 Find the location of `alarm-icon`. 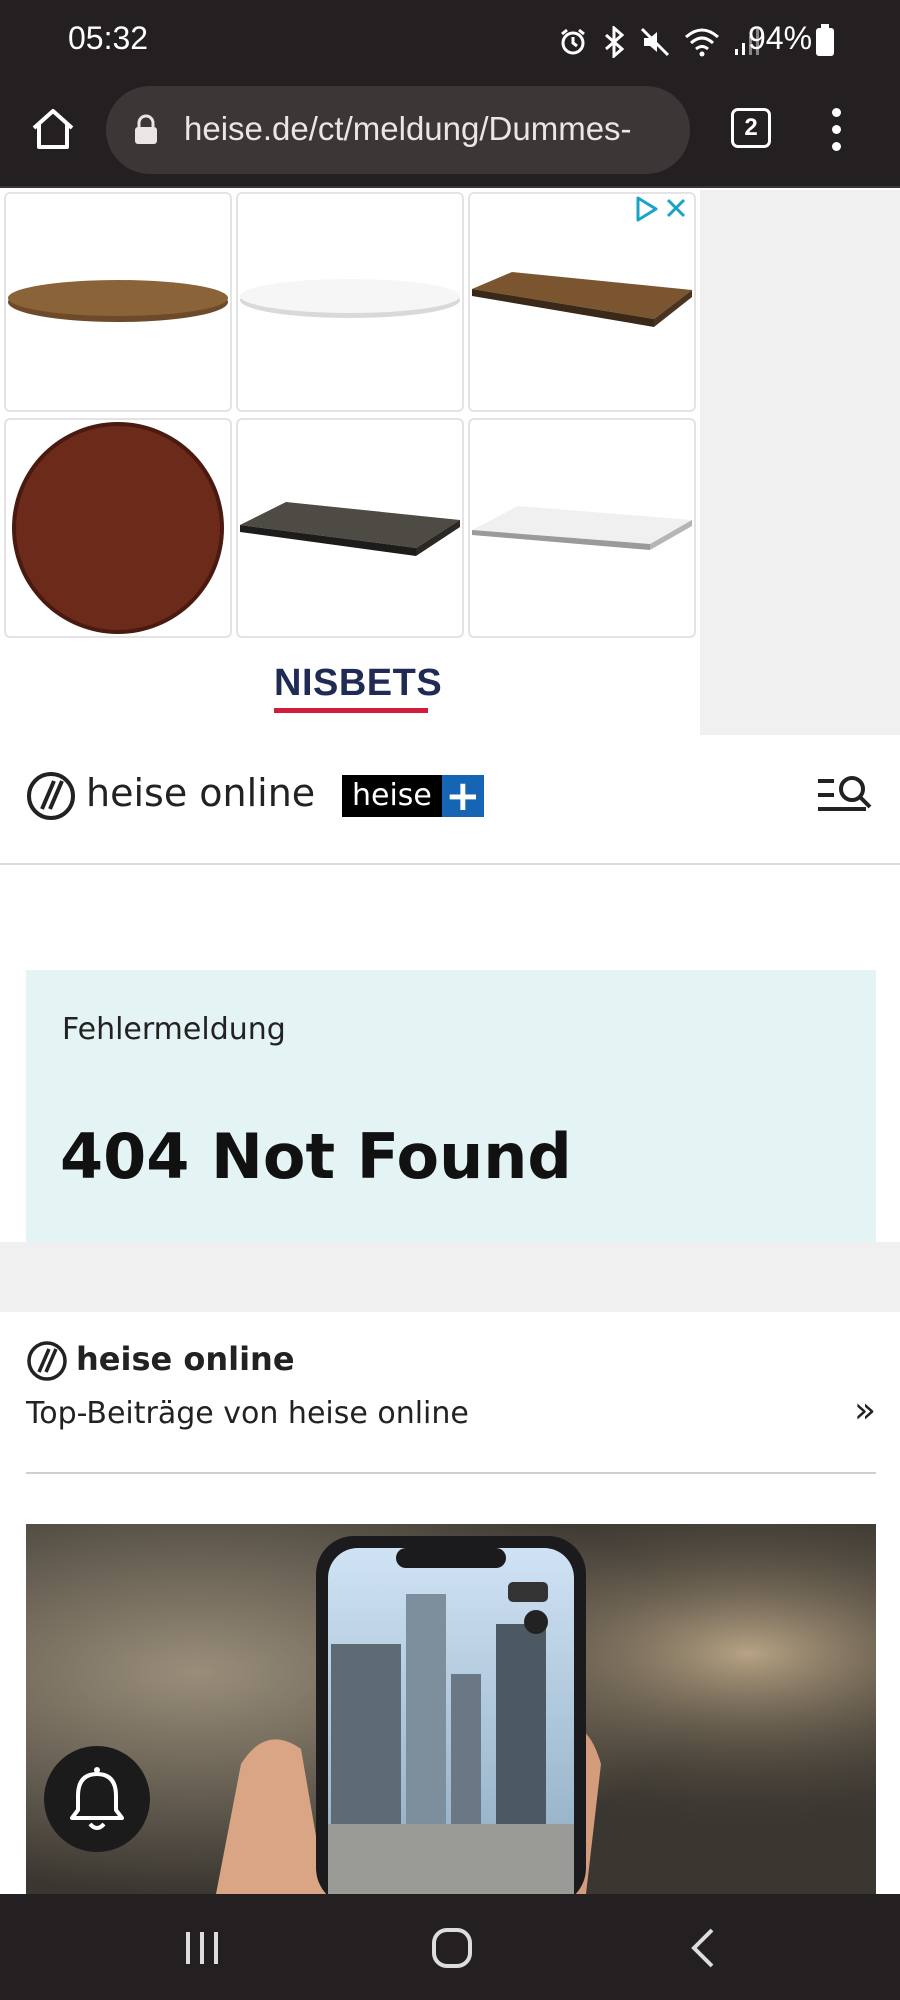

alarm-icon is located at coordinates (573, 41).